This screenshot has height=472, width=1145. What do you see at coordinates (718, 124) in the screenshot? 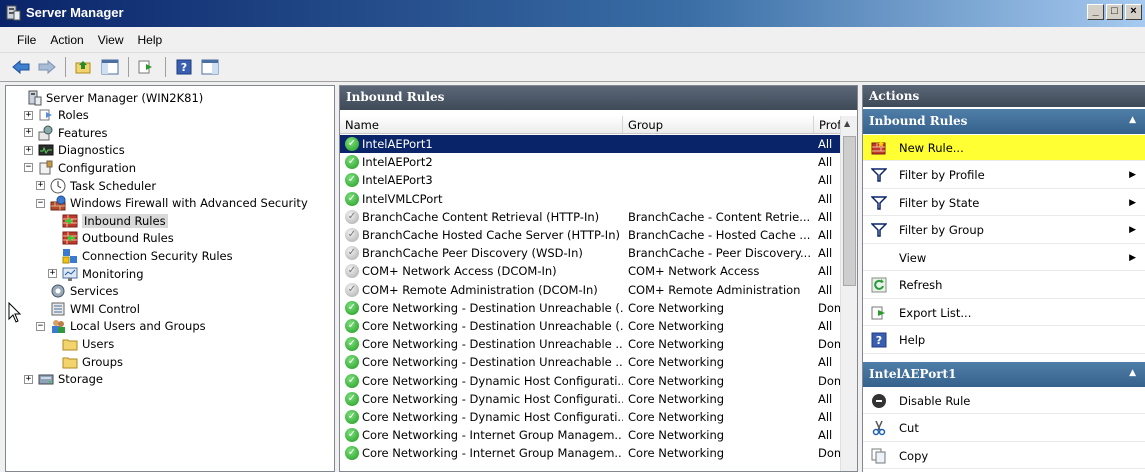
I see `column-header-group: Group` at bounding box center [718, 124].